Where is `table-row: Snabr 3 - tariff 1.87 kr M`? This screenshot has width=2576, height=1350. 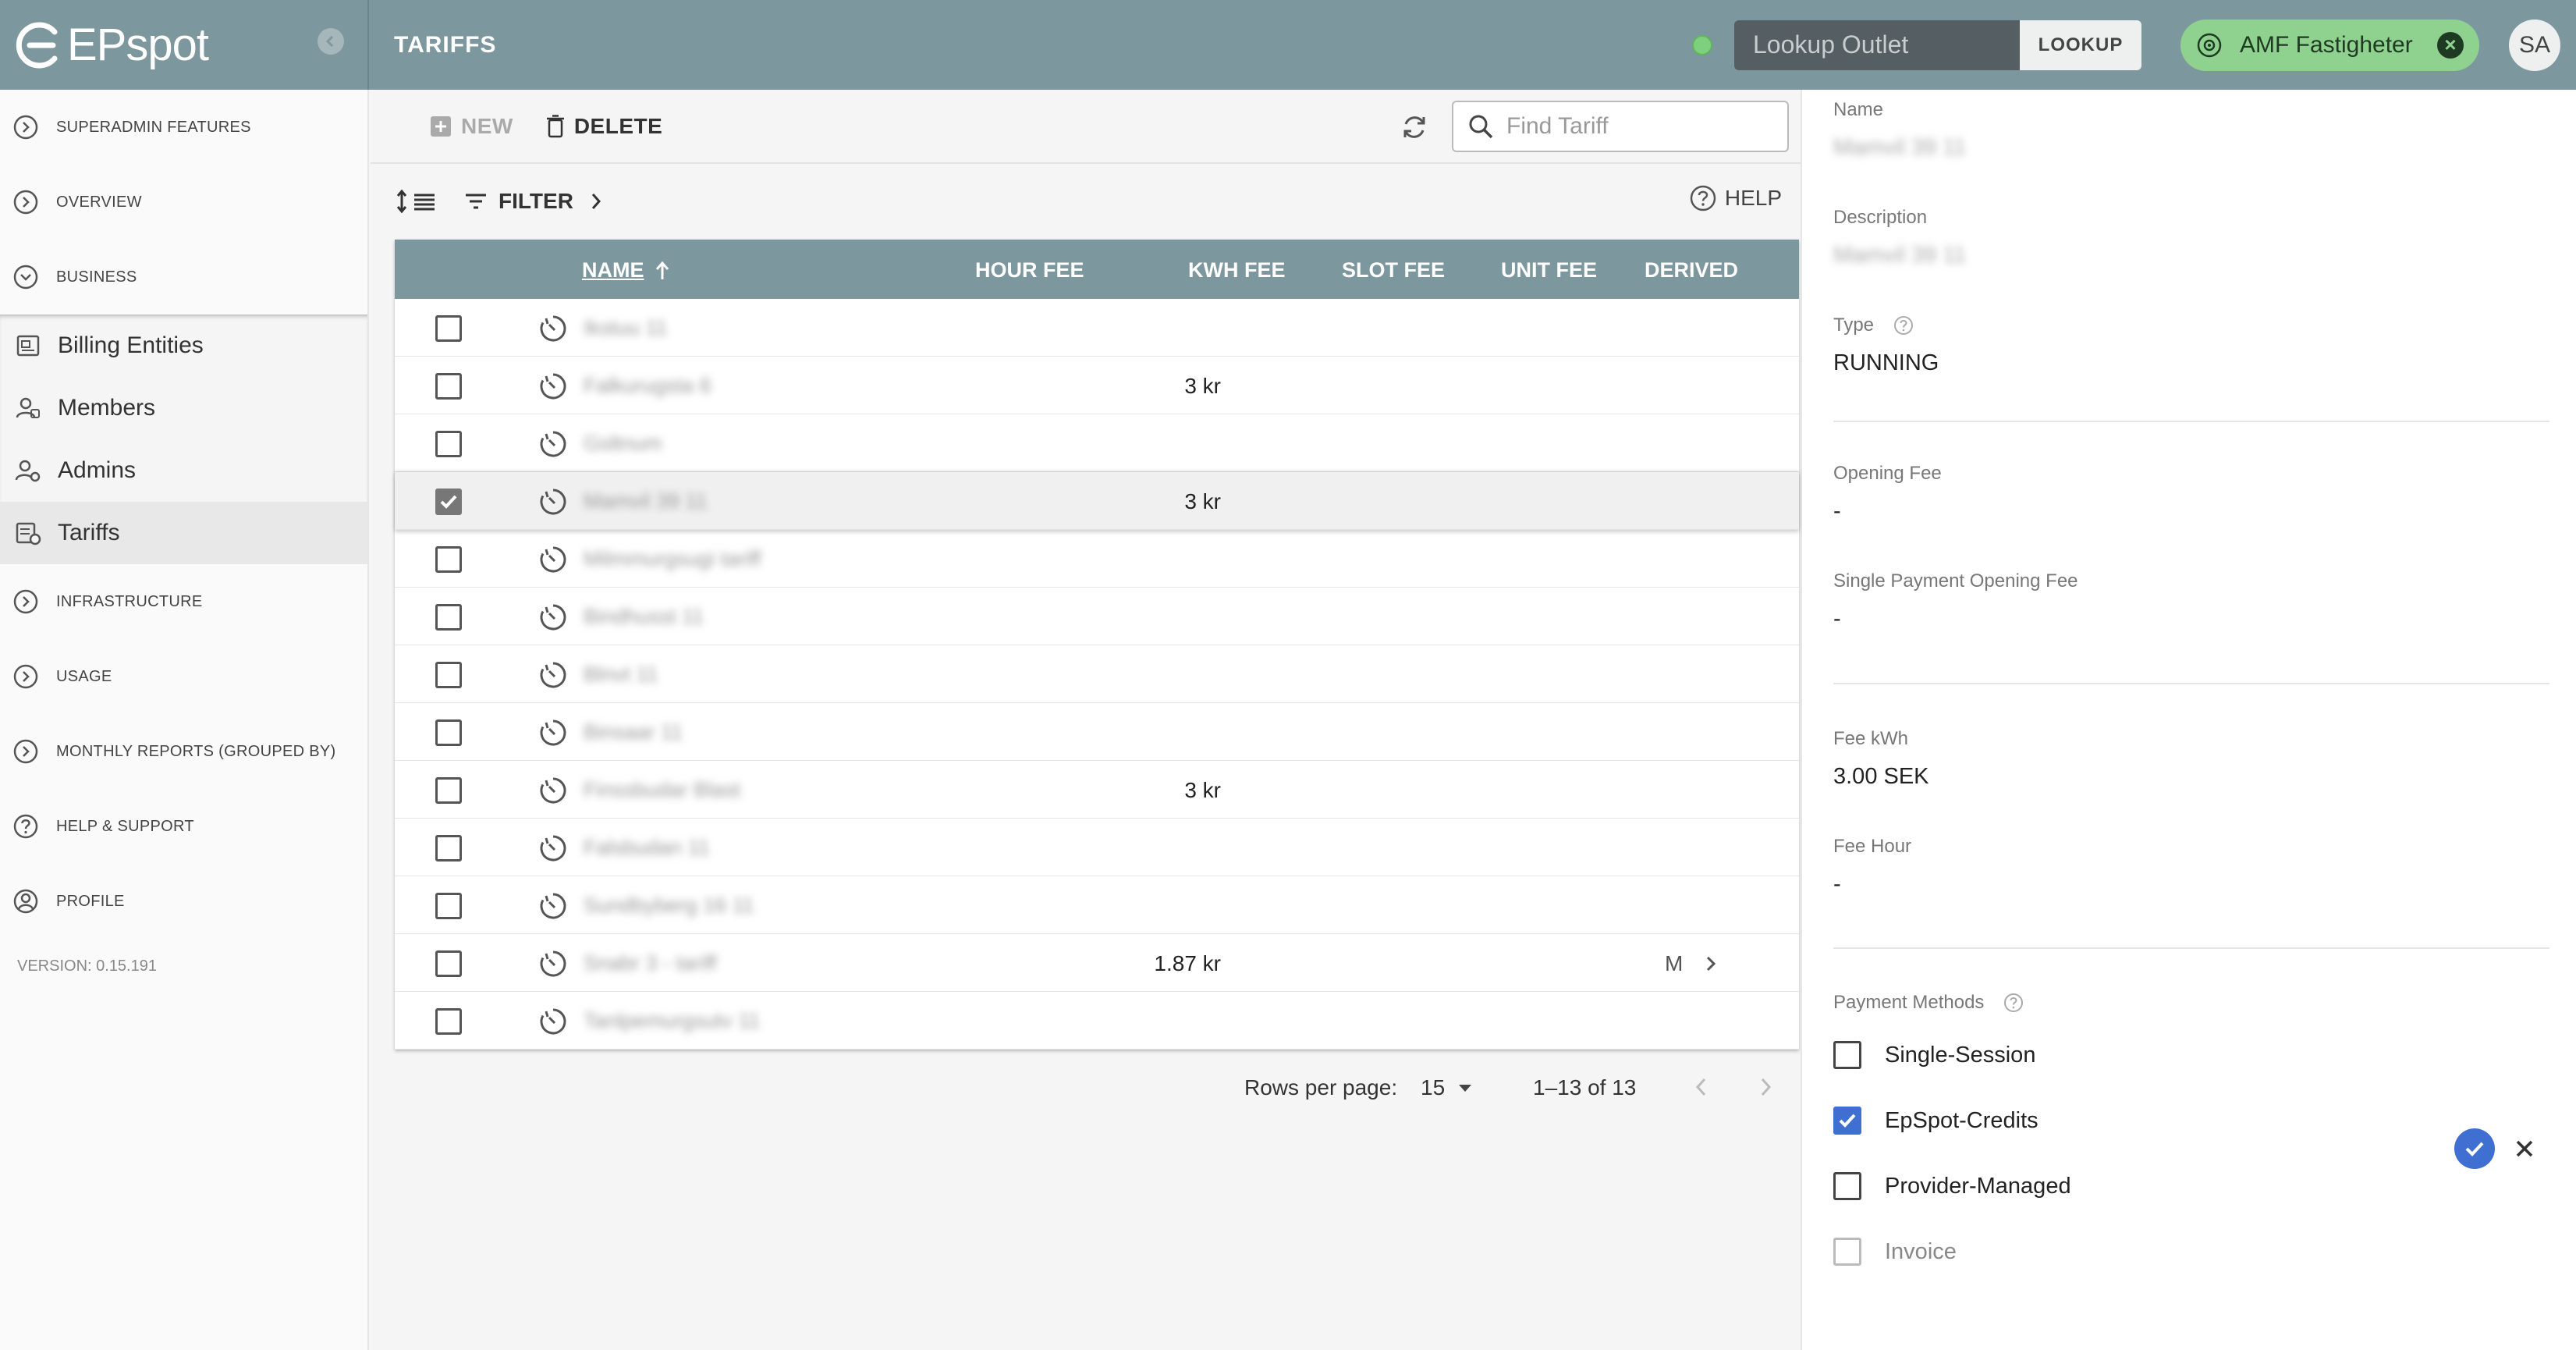
table-row: Snabr 3 - tariff 1.87 kr M is located at coordinates (1097, 963).